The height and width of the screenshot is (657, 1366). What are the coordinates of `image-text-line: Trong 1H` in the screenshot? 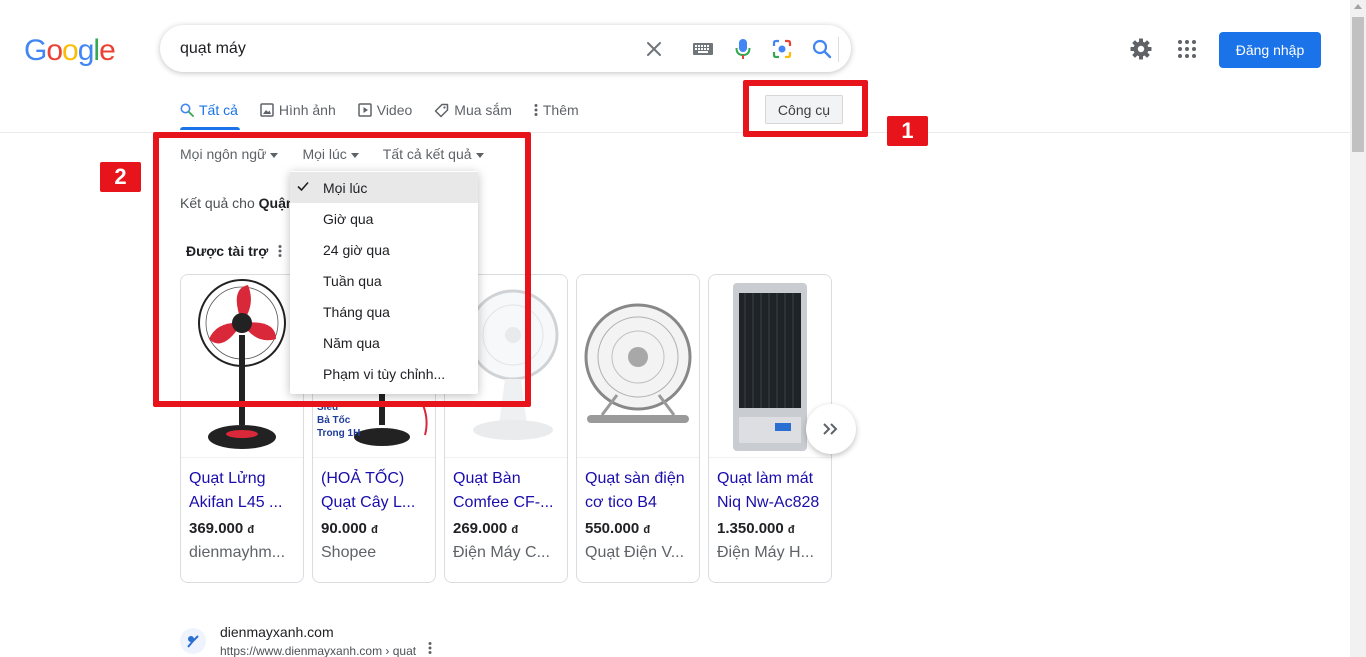 It's located at (339, 433).